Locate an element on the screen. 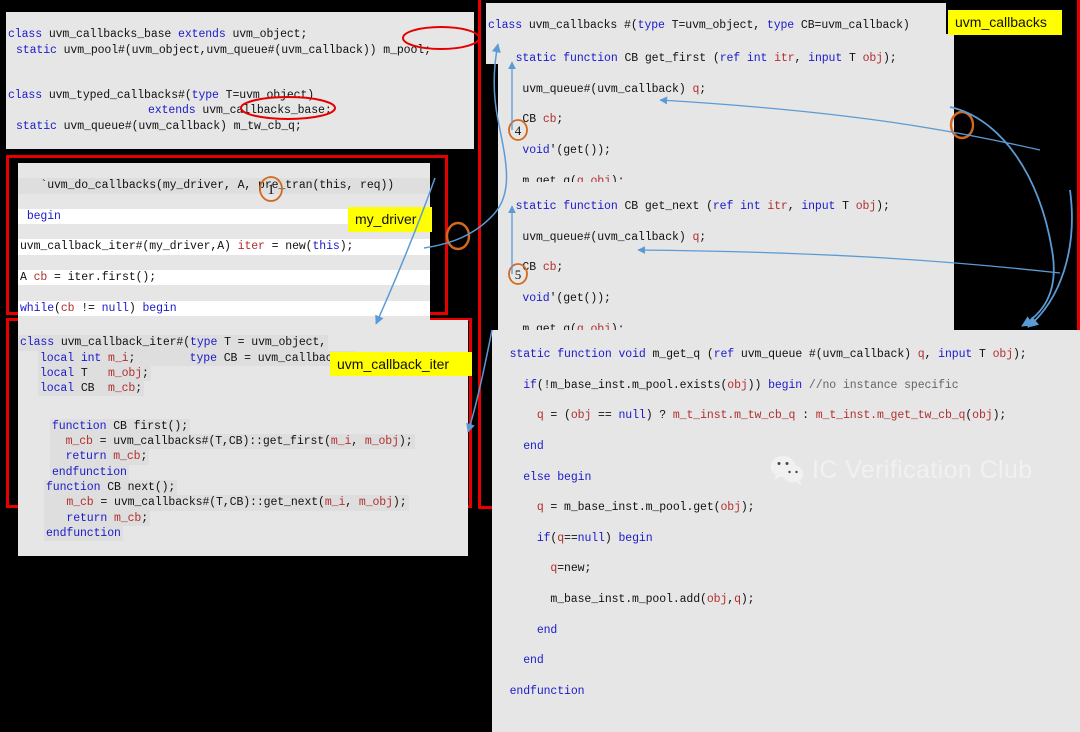 The image size is (1080, 732). wechat-icon is located at coordinates (787, 470).